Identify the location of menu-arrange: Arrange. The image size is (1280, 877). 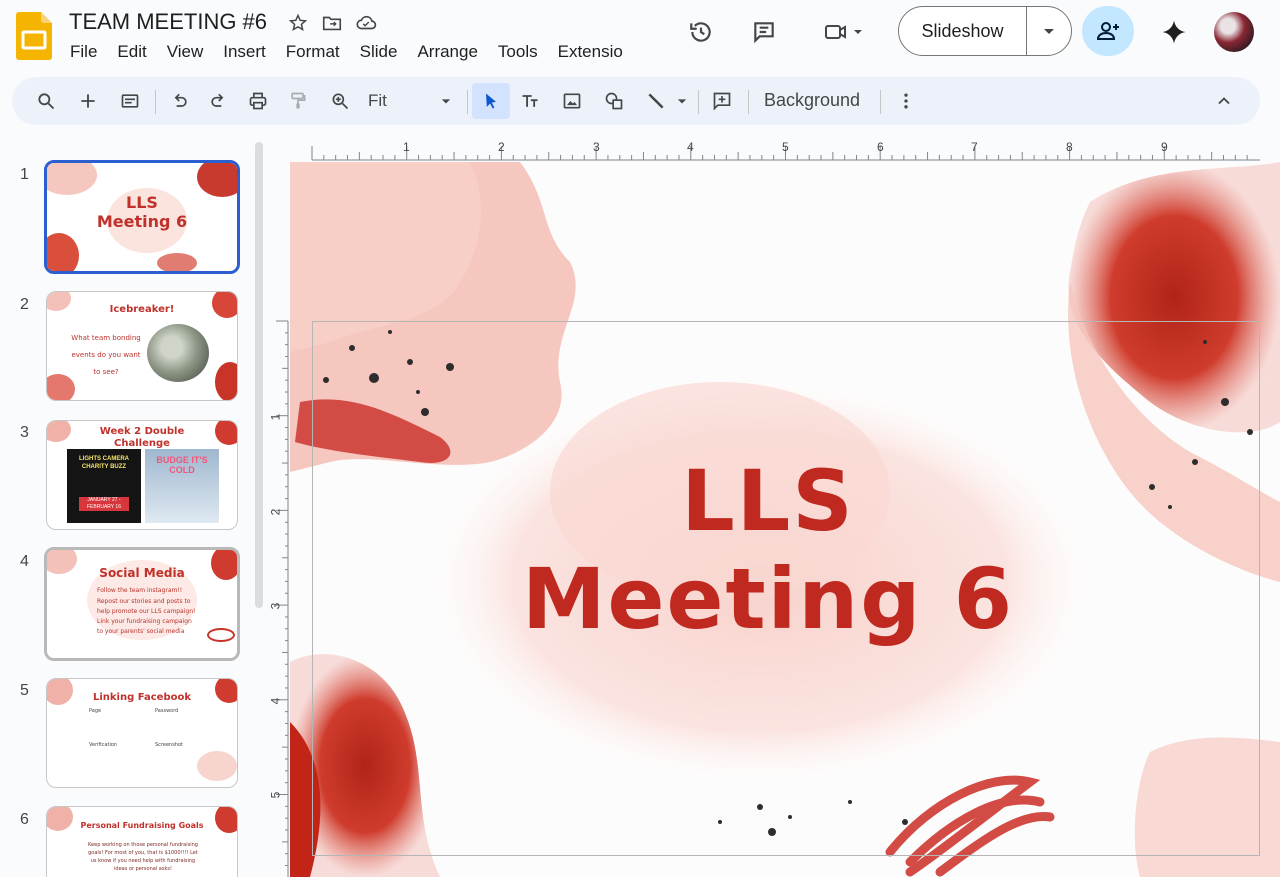
(447, 52).